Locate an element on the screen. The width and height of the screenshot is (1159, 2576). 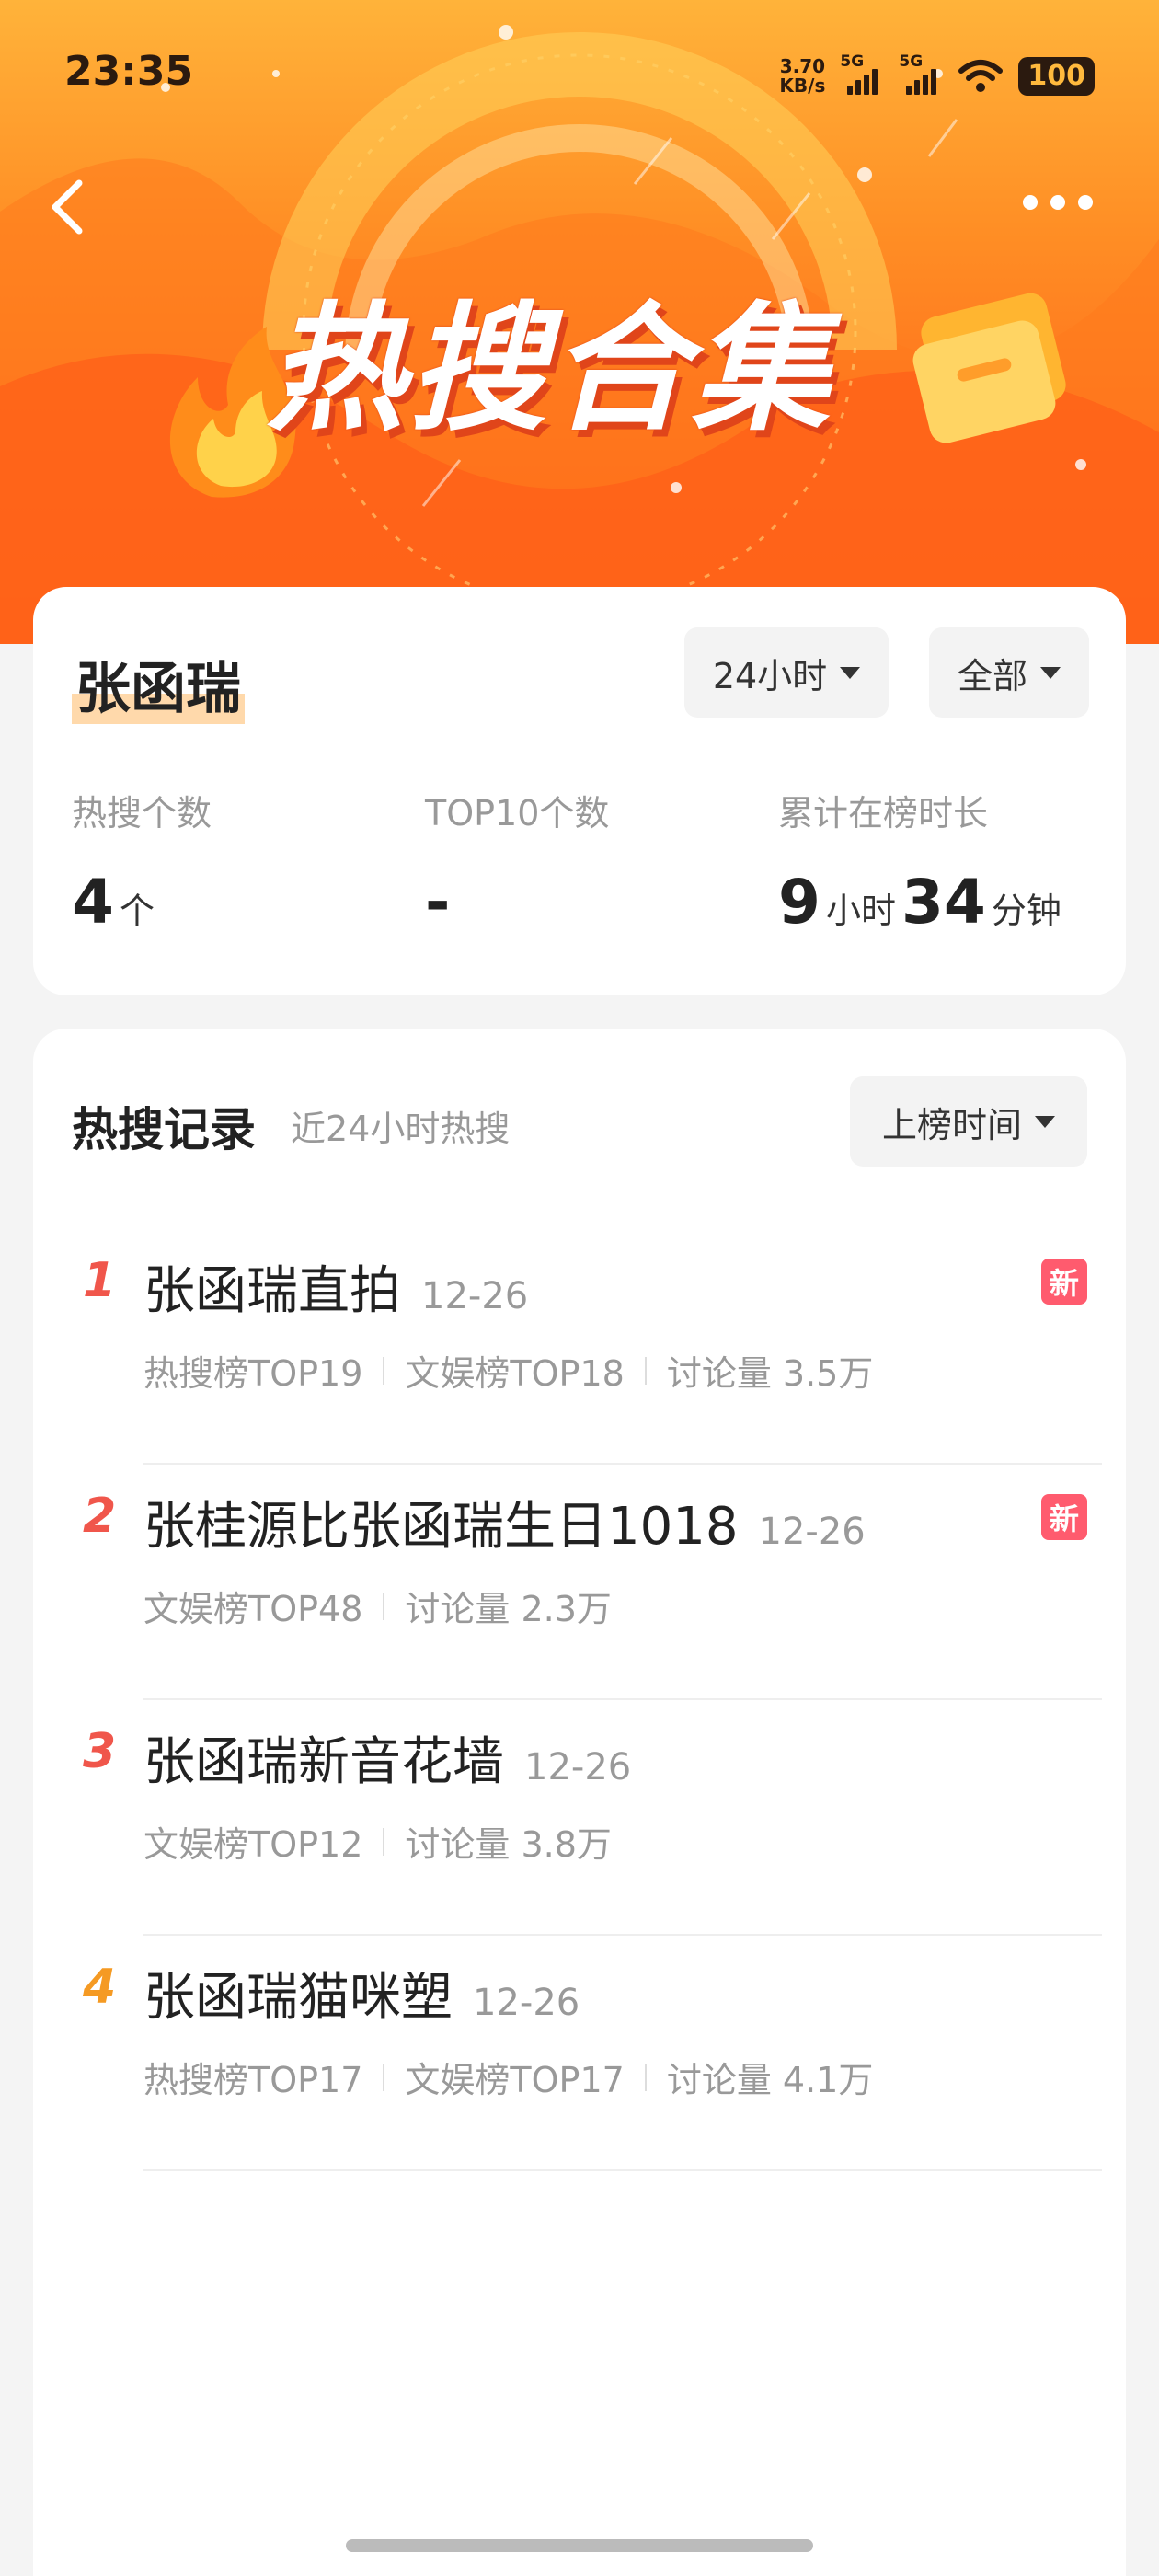
item-title: 张函瑞猫咪塑 12-26 is located at coordinates (361, 1998).